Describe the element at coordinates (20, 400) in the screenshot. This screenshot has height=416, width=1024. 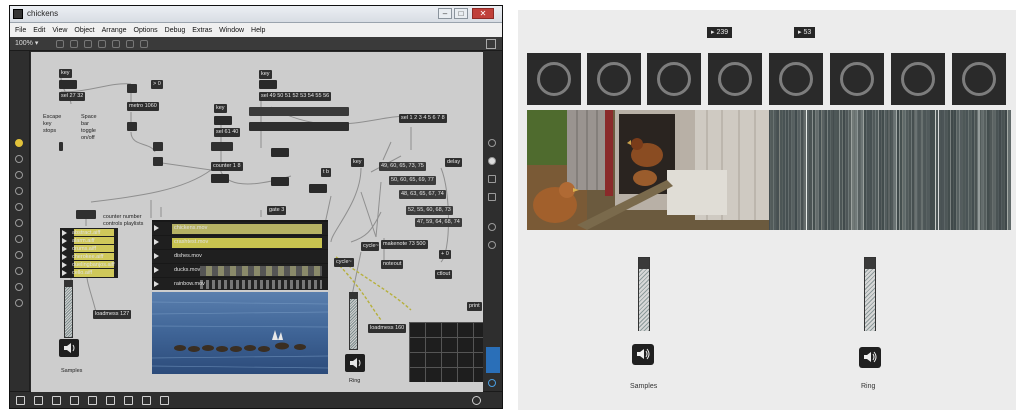
I see `lock-bottom-icon` at that location.